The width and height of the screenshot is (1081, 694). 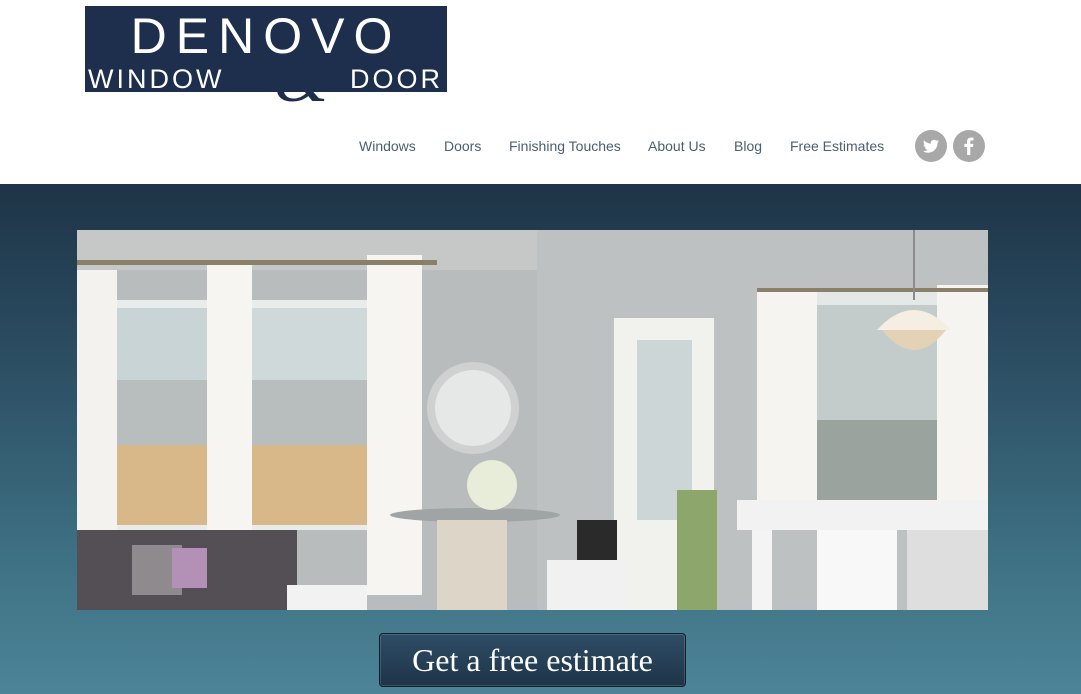 I want to click on nav-item-doors: Doors, so click(x=462, y=146).